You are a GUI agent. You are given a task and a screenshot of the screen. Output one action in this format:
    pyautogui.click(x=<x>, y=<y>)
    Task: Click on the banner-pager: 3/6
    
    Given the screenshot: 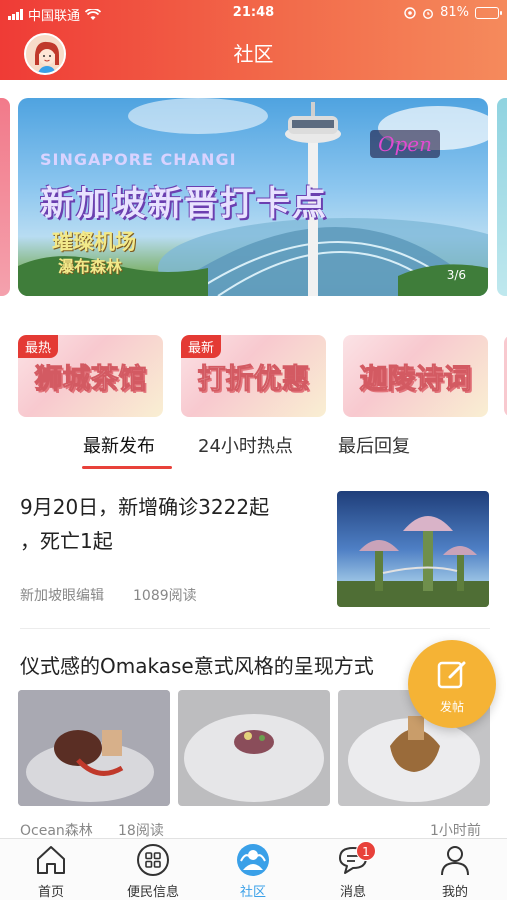 What is the action you would take?
    pyautogui.click(x=456, y=275)
    